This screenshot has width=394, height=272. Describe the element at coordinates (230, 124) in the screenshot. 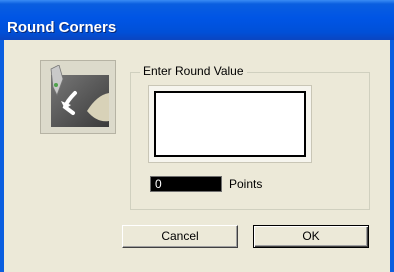

I see `corner-preview` at that location.